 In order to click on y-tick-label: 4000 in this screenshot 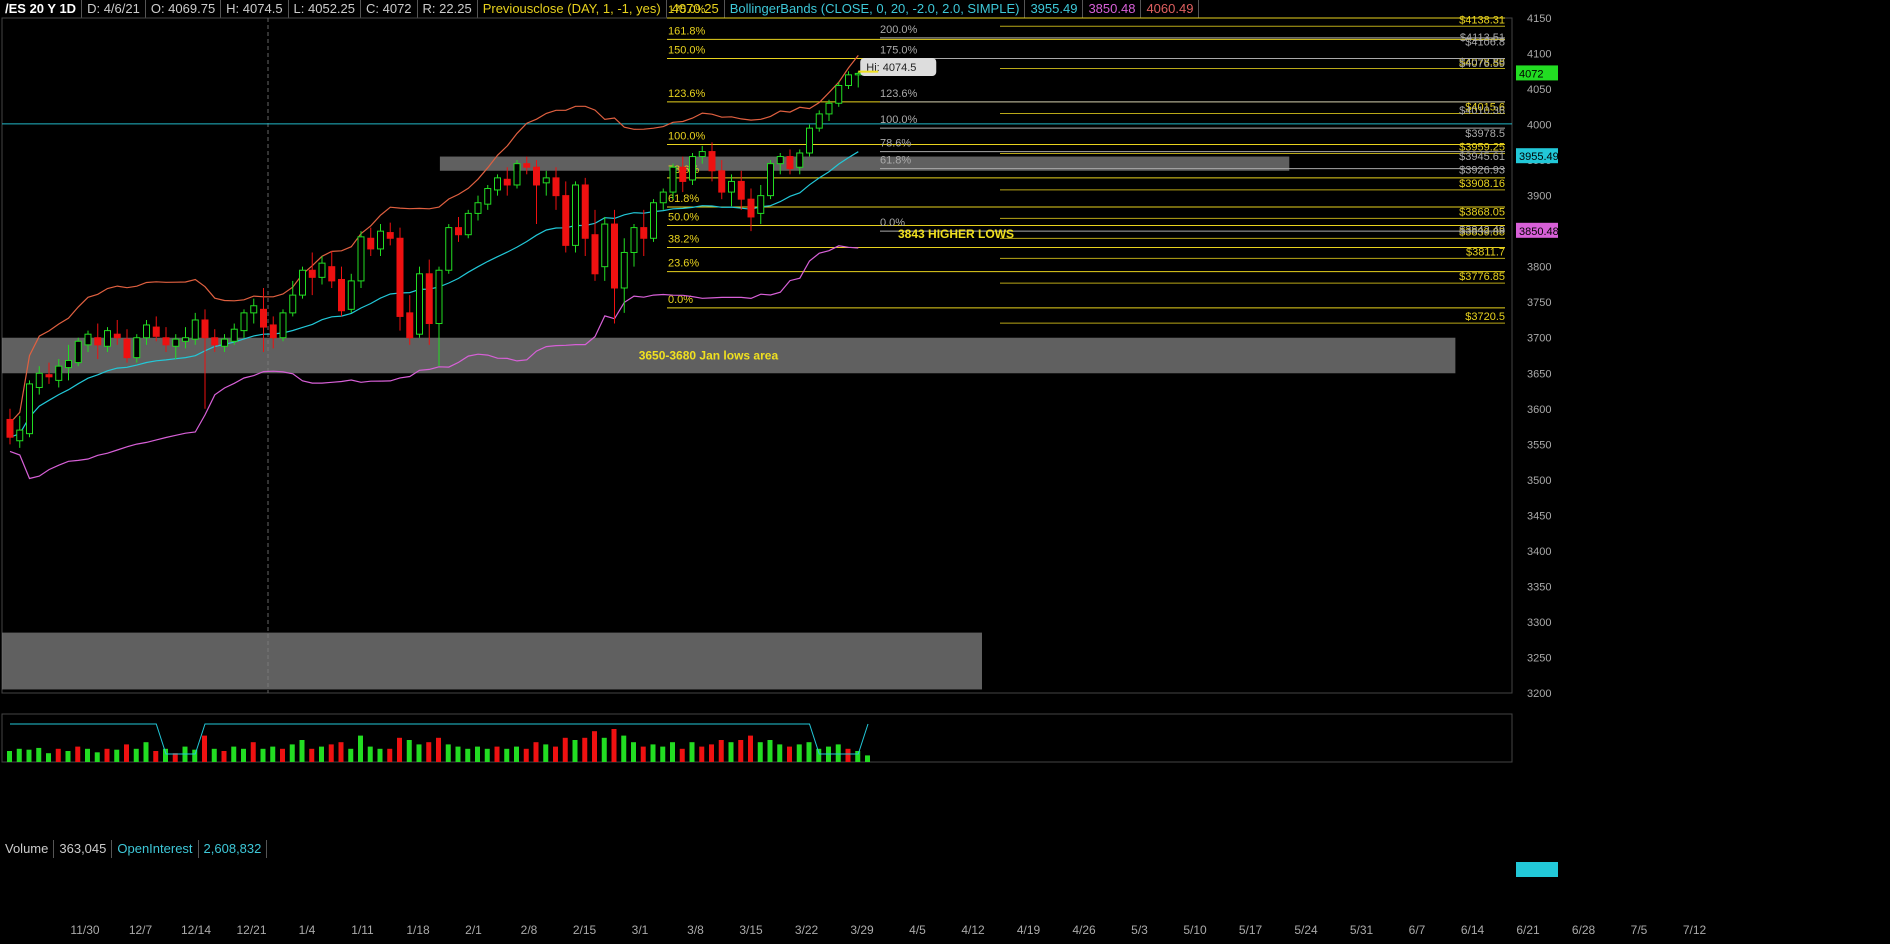, I will do `click(1539, 126)`.